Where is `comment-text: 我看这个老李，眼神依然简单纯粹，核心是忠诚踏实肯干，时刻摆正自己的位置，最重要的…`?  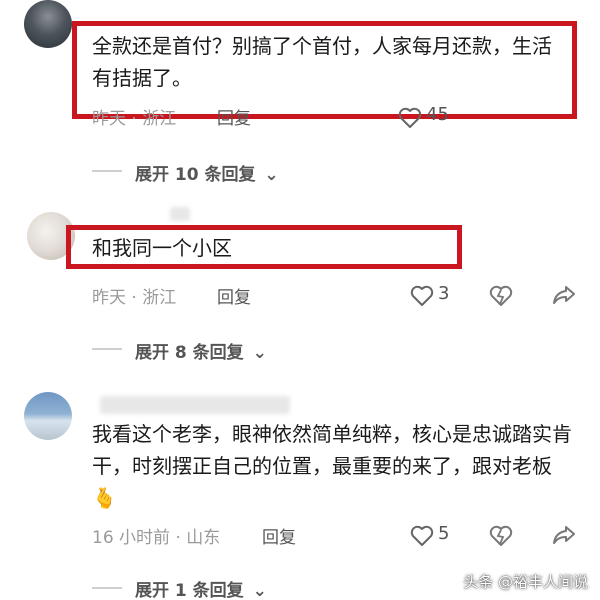
comment-text: 我看这个老李，眼神依然简单纯粹，核心是忠诚踏实肯干，时刻摆正自己的位置，最重要的… is located at coordinates (332, 466).